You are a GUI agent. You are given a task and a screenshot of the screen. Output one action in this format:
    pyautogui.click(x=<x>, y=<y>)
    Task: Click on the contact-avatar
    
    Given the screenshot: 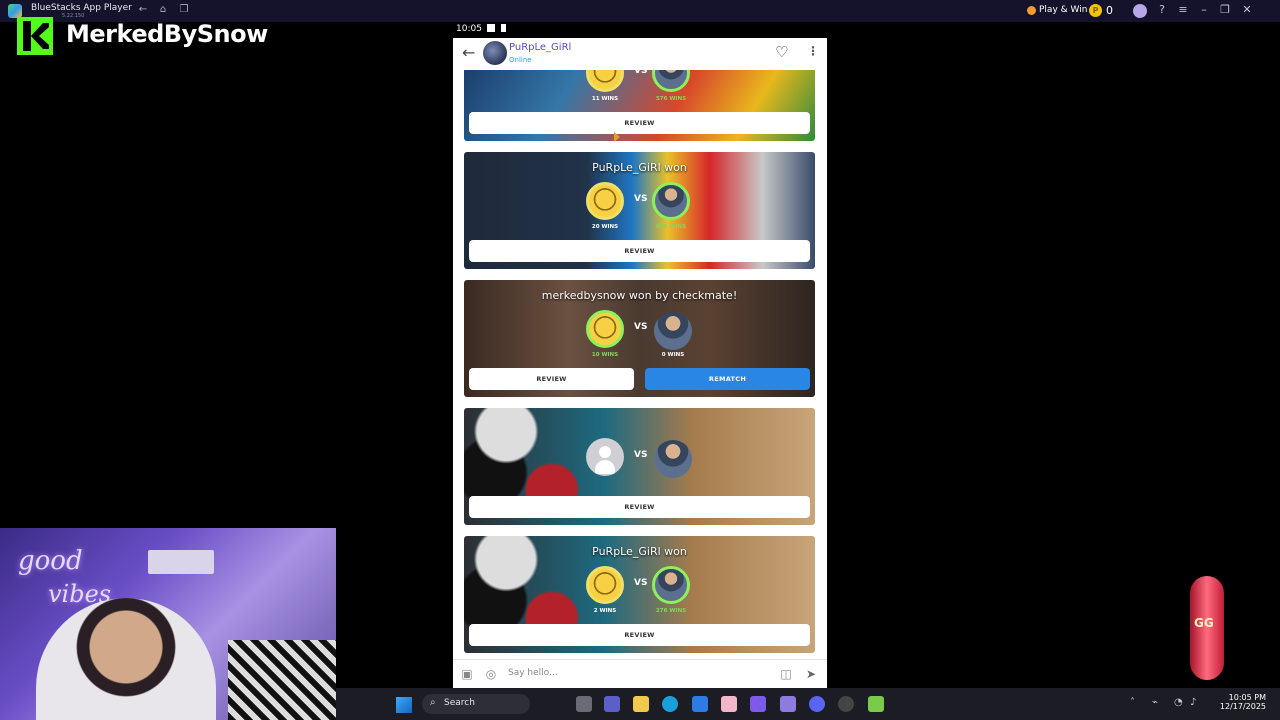 What is the action you would take?
    pyautogui.click(x=495, y=53)
    